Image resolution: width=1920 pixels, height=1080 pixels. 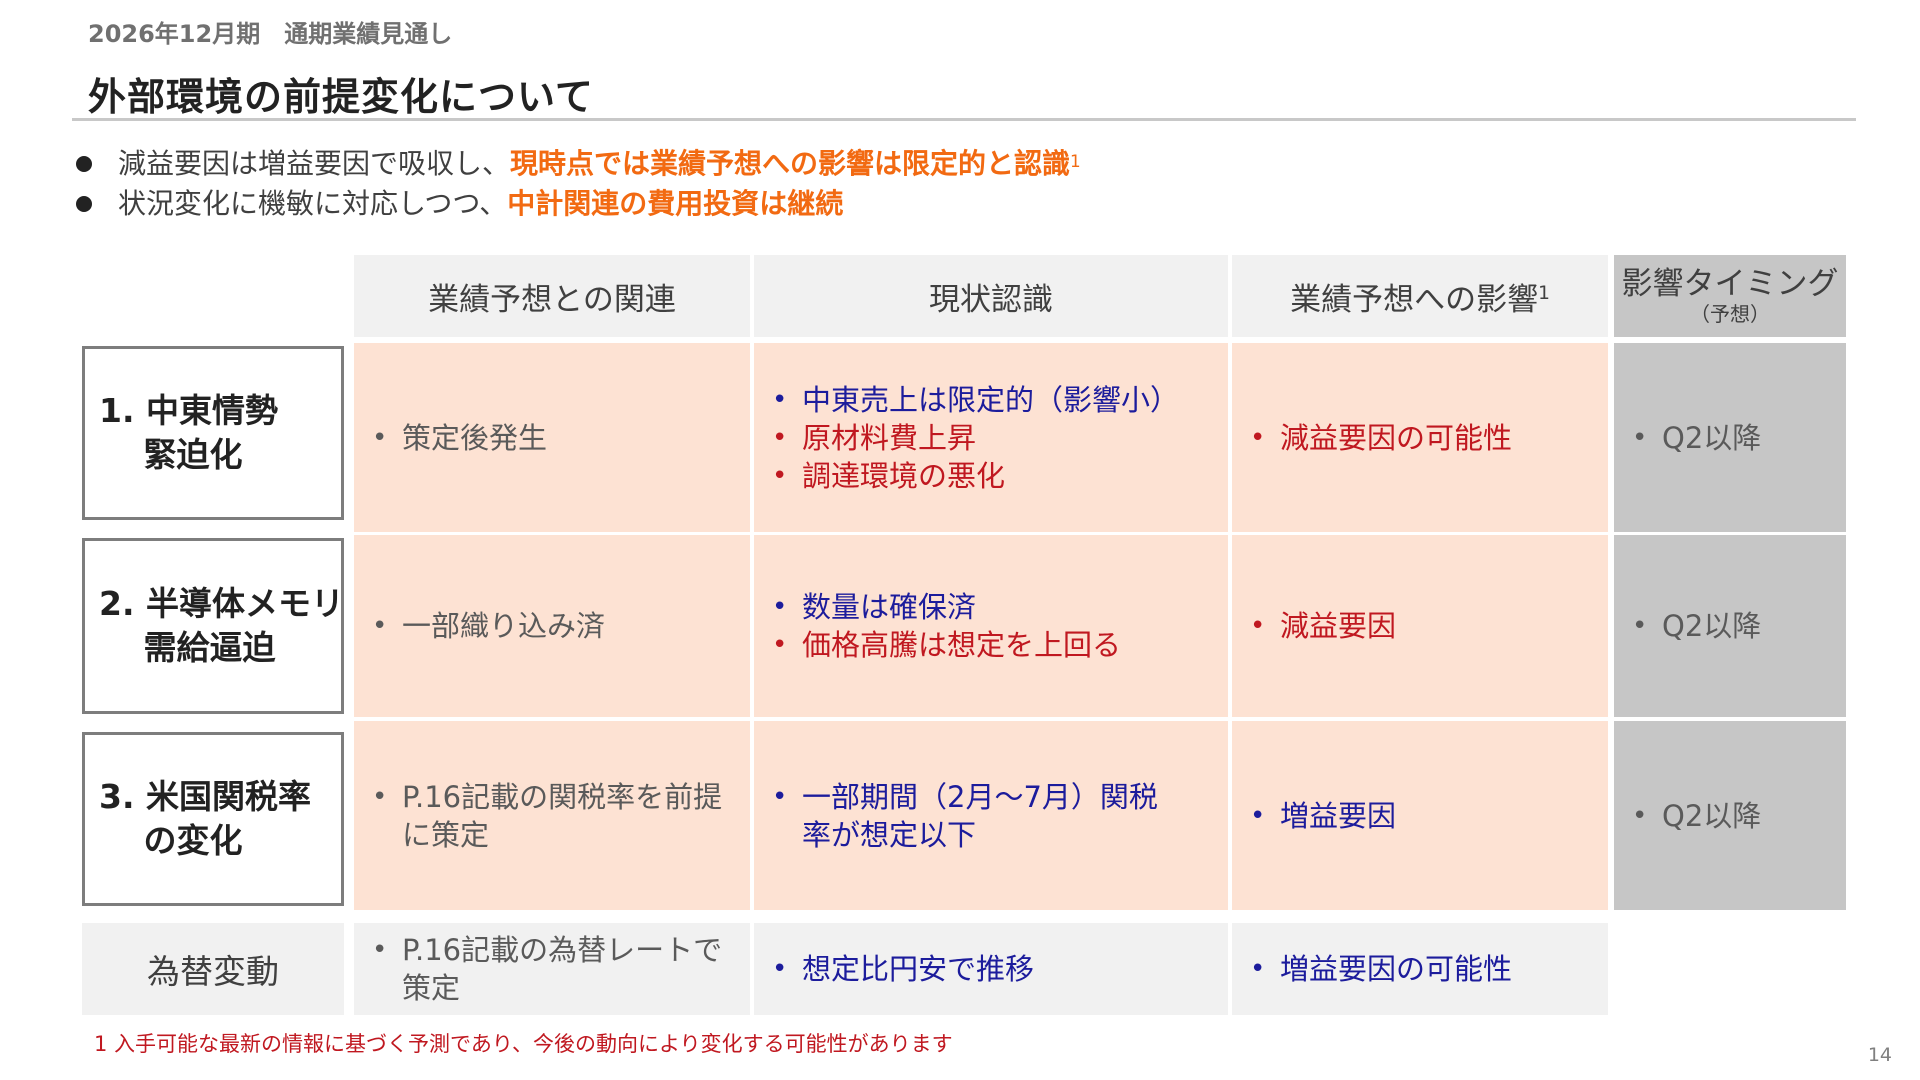 I want to click on cell-status: 想定比円安で推移, so click(x=991, y=969).